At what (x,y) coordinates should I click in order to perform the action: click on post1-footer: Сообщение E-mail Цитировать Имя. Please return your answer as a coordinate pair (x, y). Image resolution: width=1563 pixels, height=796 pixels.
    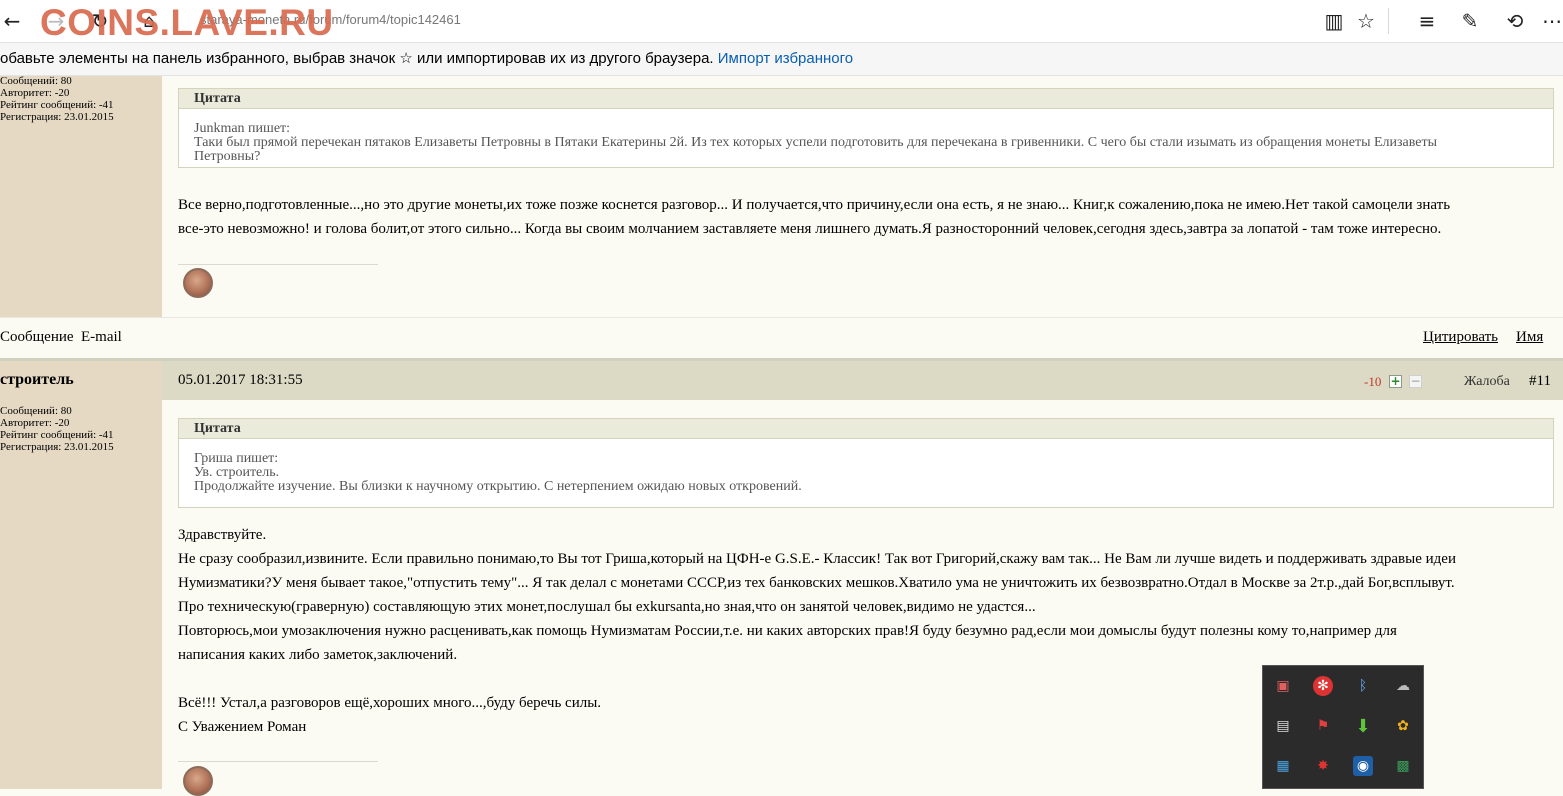
    Looking at the image, I should click on (781, 337).